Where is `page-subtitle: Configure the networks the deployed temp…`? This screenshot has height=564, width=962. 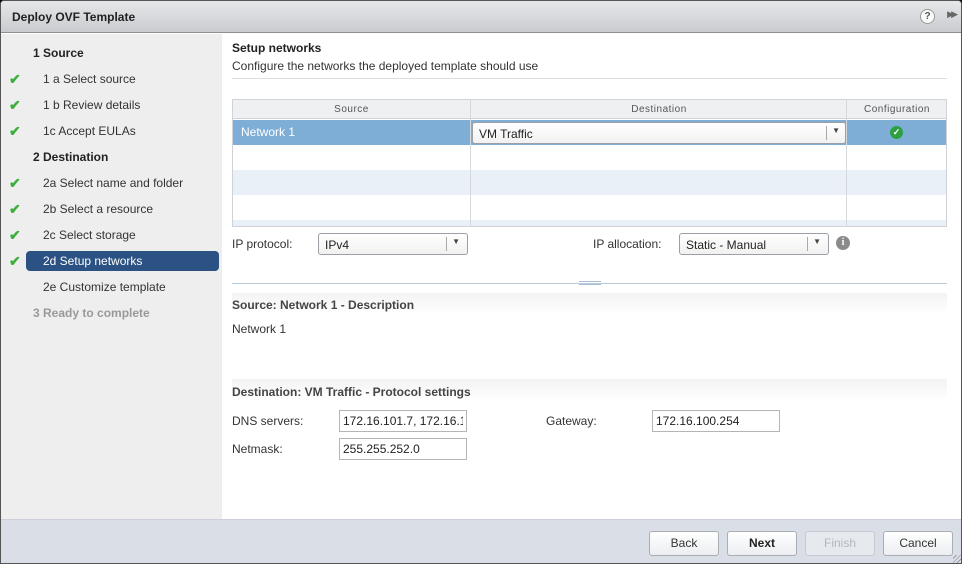
page-subtitle: Configure the networks the deployed temp… is located at coordinates (385, 66).